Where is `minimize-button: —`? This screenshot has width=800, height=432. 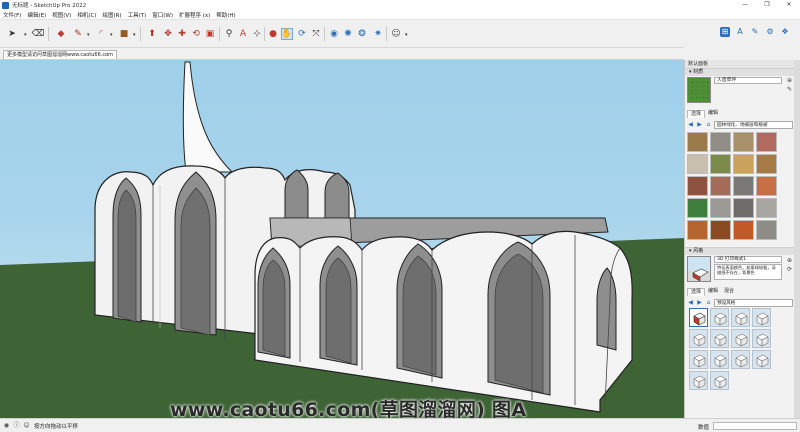 minimize-button: — is located at coordinates (745, 5).